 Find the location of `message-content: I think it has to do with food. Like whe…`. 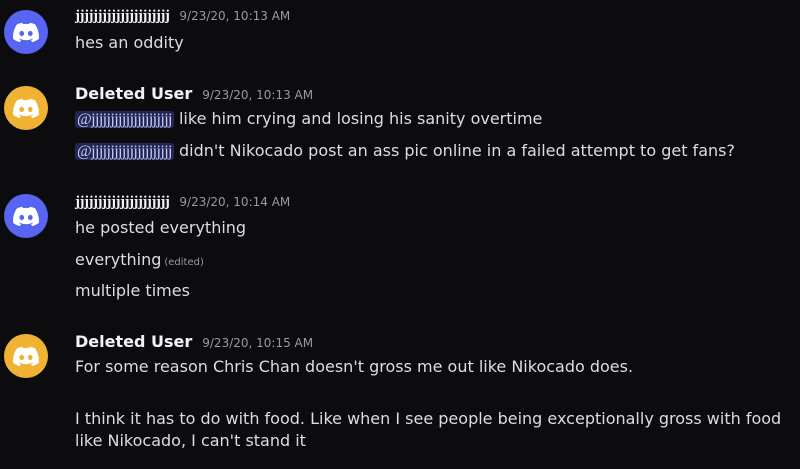

message-content: I think it has to do with food. Like whe… is located at coordinates (428, 429).